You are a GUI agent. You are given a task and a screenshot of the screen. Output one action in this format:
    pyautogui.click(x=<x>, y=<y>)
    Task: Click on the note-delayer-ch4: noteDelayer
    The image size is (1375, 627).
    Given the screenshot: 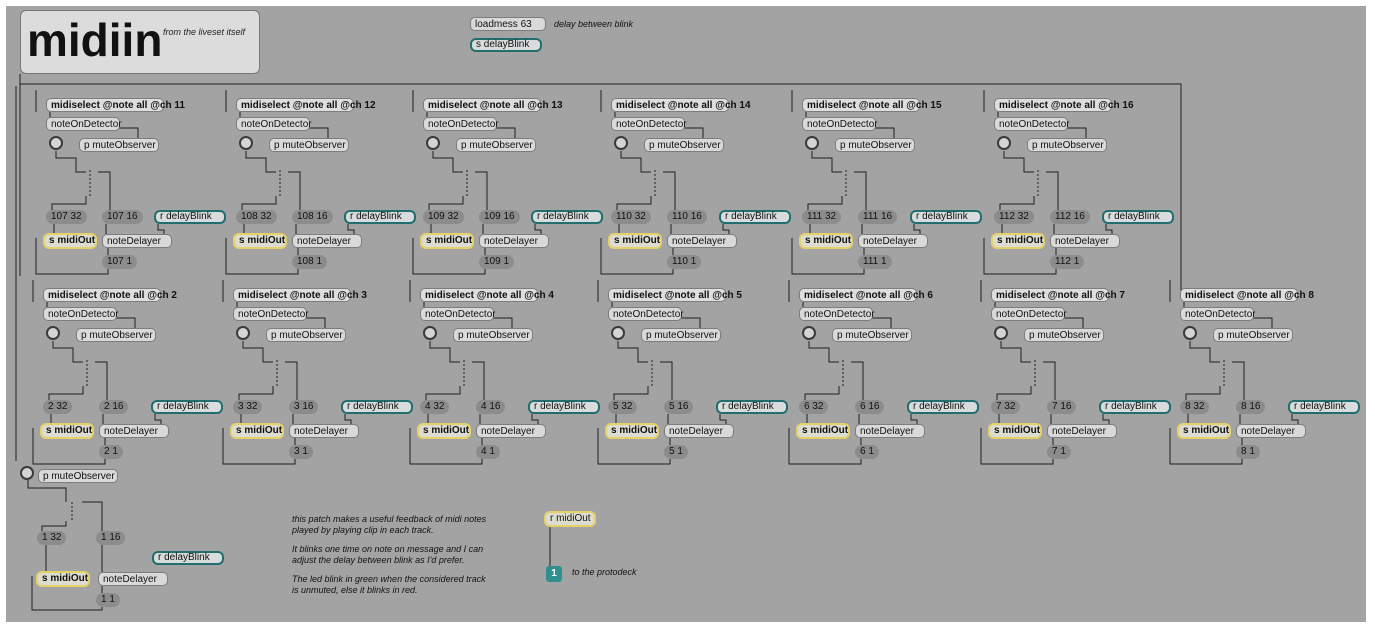 What is the action you would take?
    pyautogui.click(x=511, y=431)
    